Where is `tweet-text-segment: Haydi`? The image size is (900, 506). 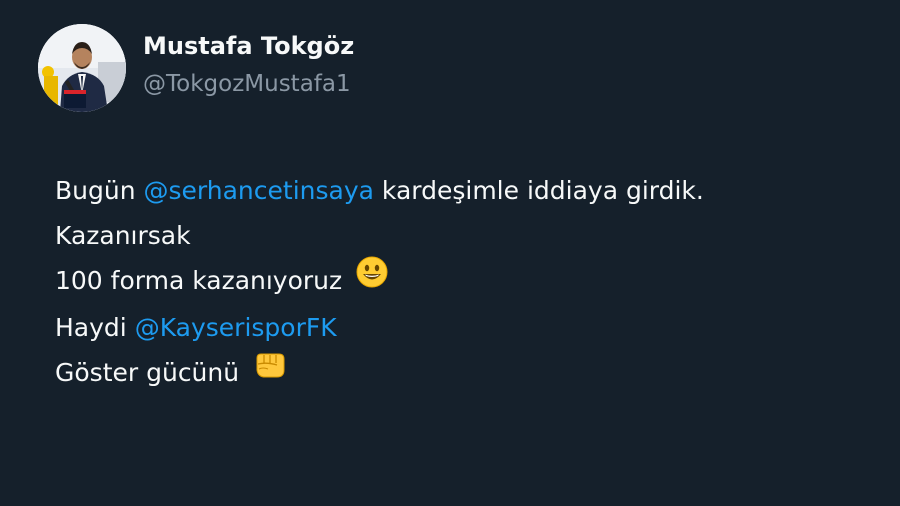
tweet-text-segment: Haydi is located at coordinates (95, 327).